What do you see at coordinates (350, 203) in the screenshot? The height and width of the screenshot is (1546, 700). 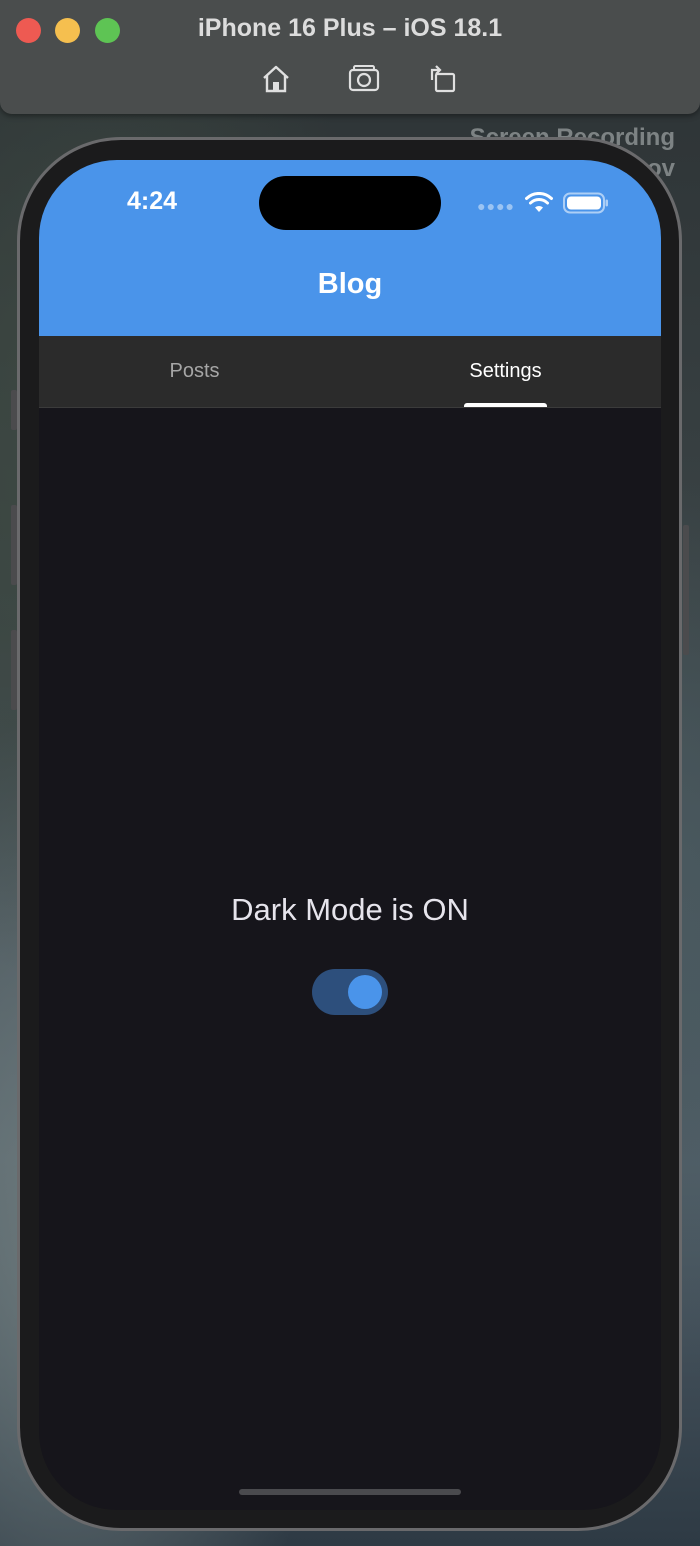 I see `dynamic-island` at bounding box center [350, 203].